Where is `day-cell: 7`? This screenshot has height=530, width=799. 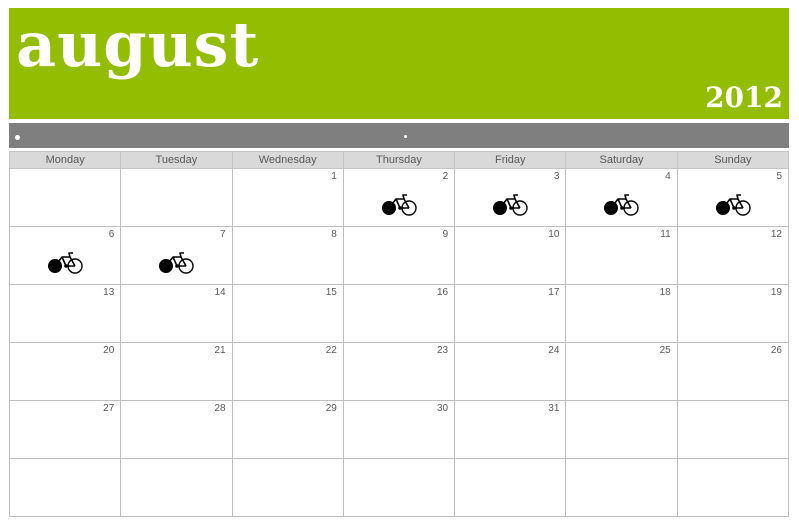 day-cell: 7 is located at coordinates (176, 255).